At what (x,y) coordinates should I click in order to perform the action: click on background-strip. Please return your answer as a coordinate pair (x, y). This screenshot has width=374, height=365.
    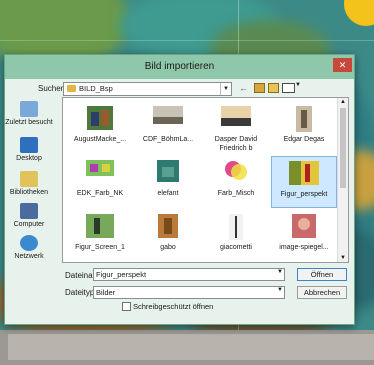
    Looking at the image, I should click on (187, 347).